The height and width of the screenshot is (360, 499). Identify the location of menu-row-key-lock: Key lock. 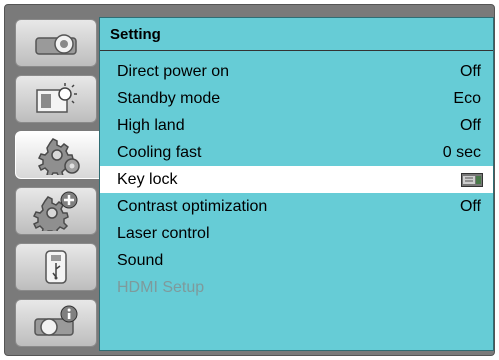
(296, 179).